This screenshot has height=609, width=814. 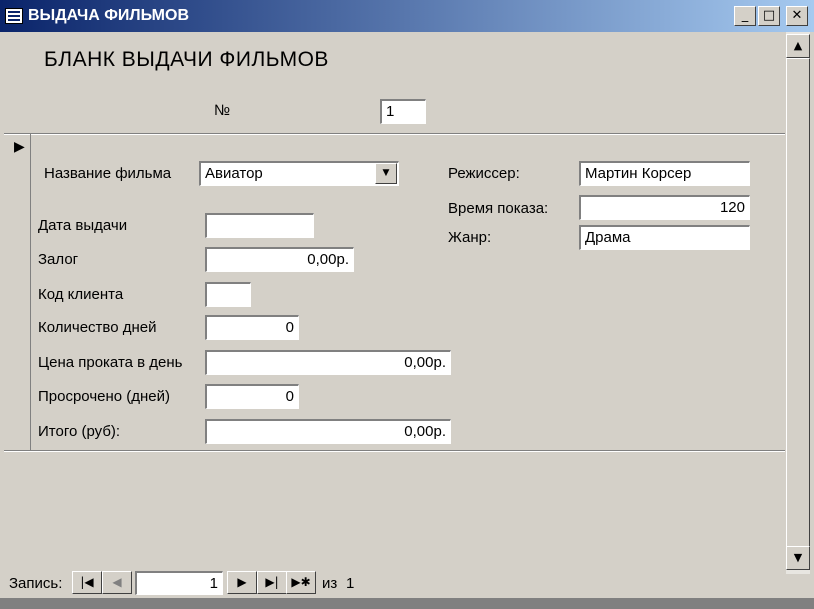 I want to click on chevron-down-icon: ▼, so click(x=386, y=173).